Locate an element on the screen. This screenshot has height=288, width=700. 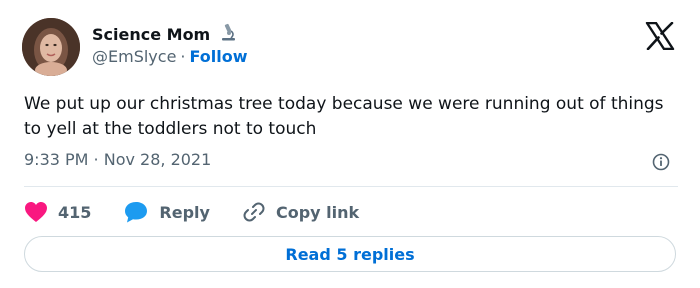
read-replies-button: Read 5 replies is located at coordinates (350, 254).